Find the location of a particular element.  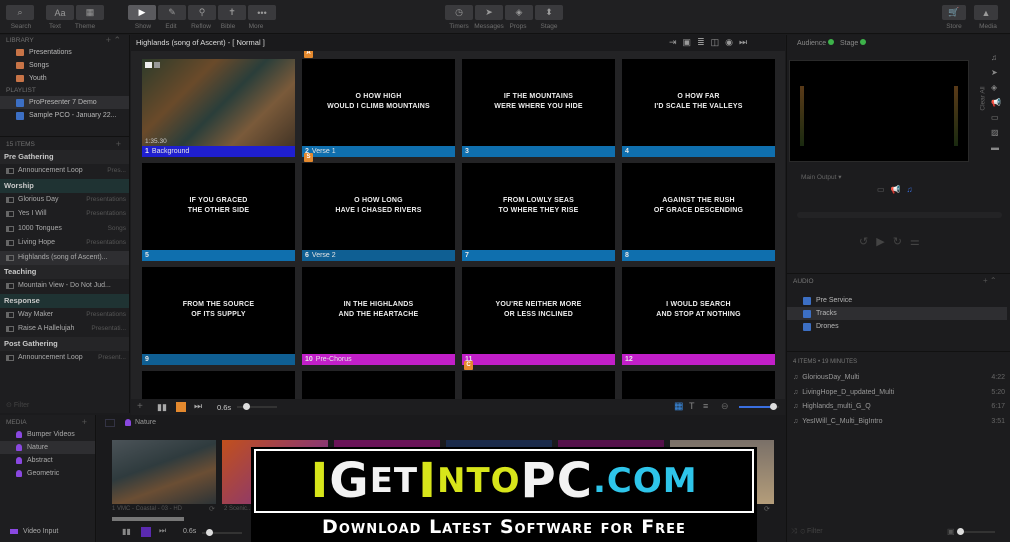

audio-track-row: ♫ GloriousDay_Multi 4:22 is located at coordinates (898, 378).